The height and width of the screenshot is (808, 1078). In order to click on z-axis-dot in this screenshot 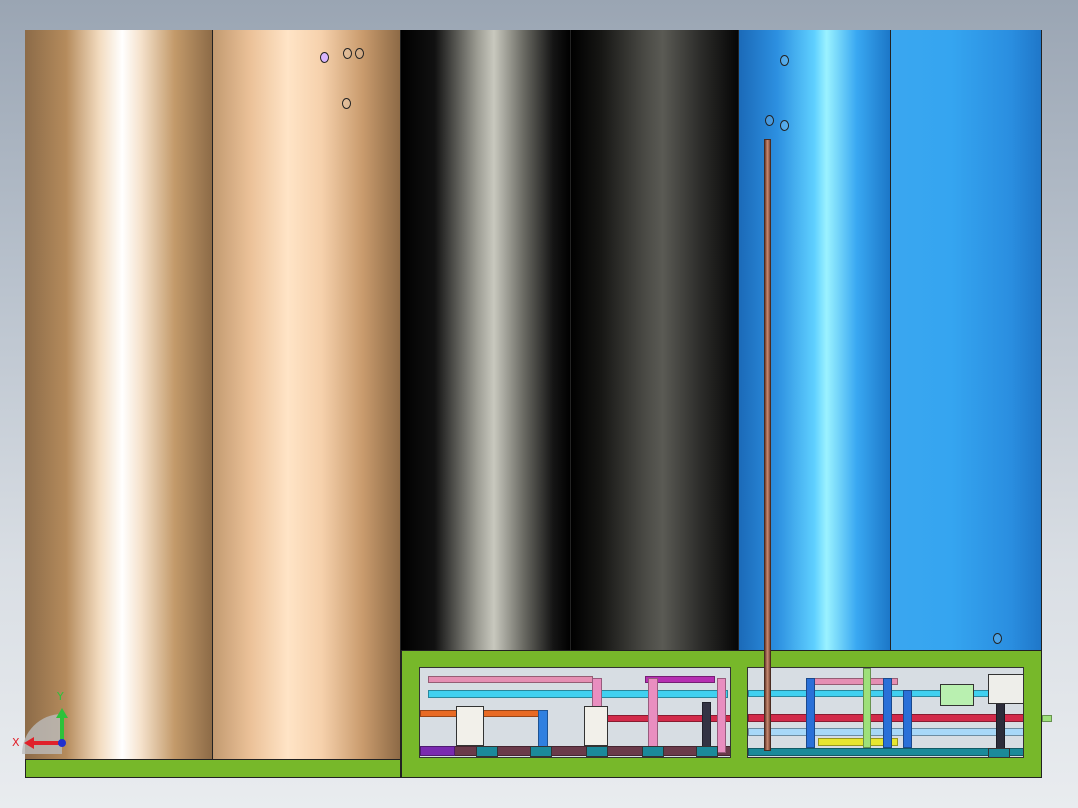, I will do `click(62, 743)`.